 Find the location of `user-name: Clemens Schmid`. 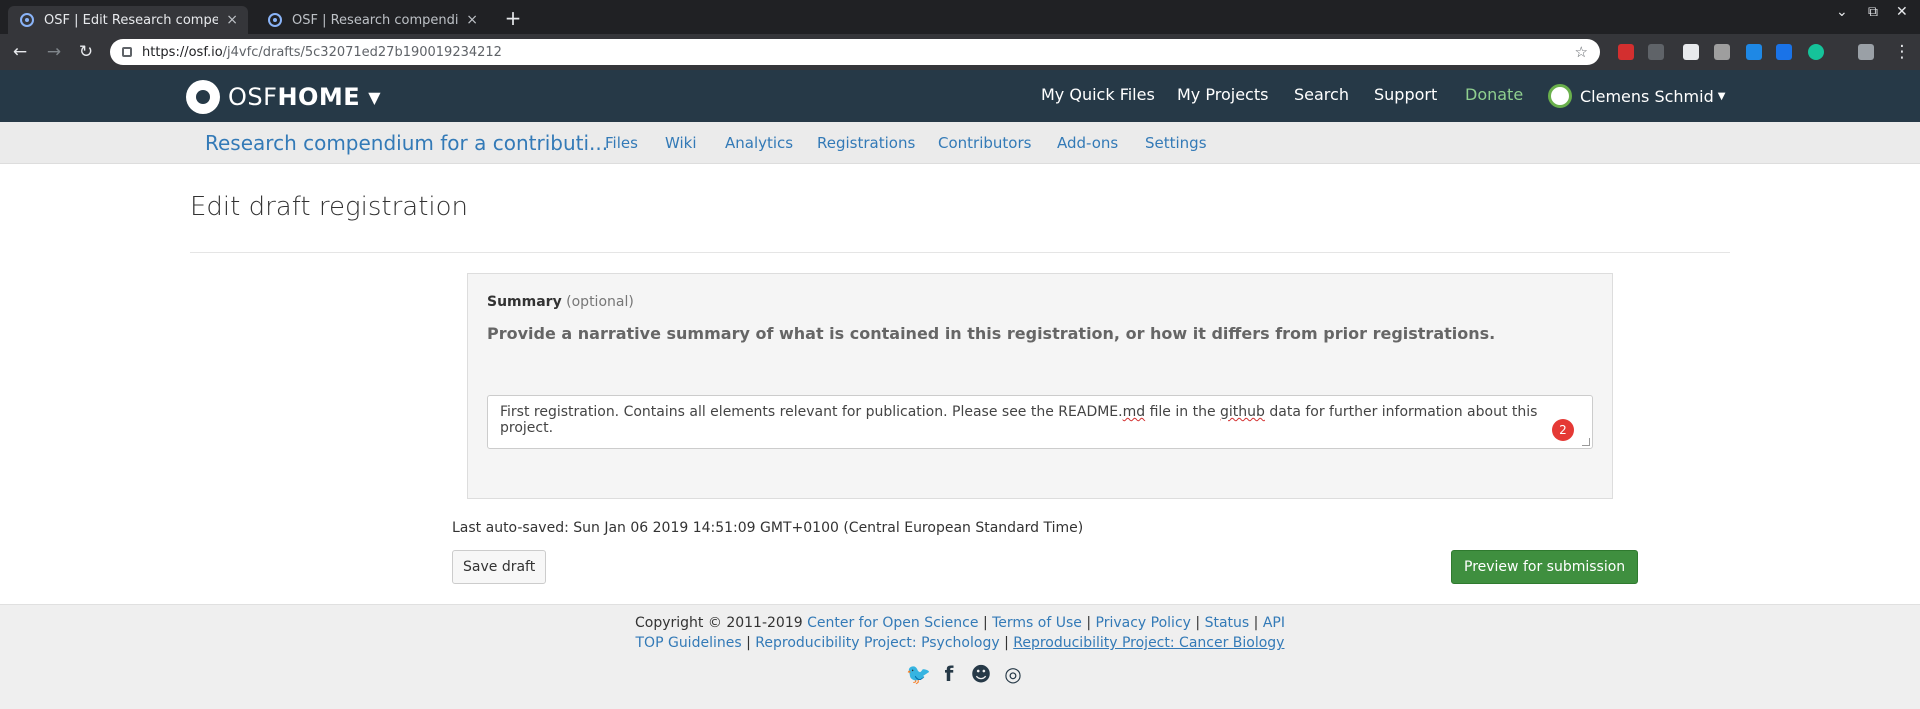

user-name: Clemens Schmid is located at coordinates (1647, 96).